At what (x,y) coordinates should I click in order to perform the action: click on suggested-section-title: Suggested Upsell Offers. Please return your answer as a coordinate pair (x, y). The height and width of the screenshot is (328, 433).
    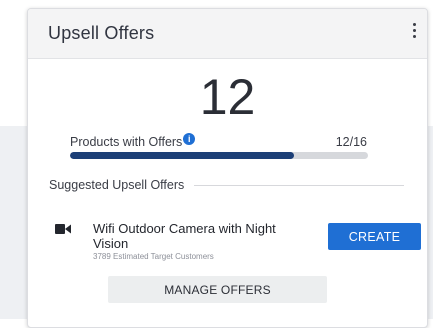
    Looking at the image, I should click on (117, 185).